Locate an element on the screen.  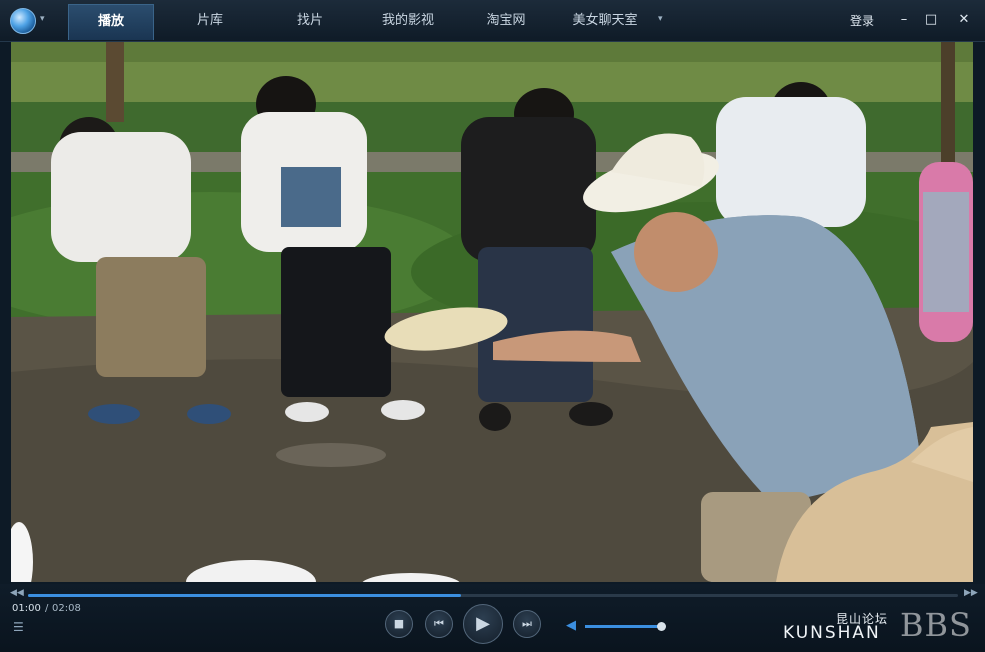
playlist-icon: ☰ is located at coordinates (18, 627).